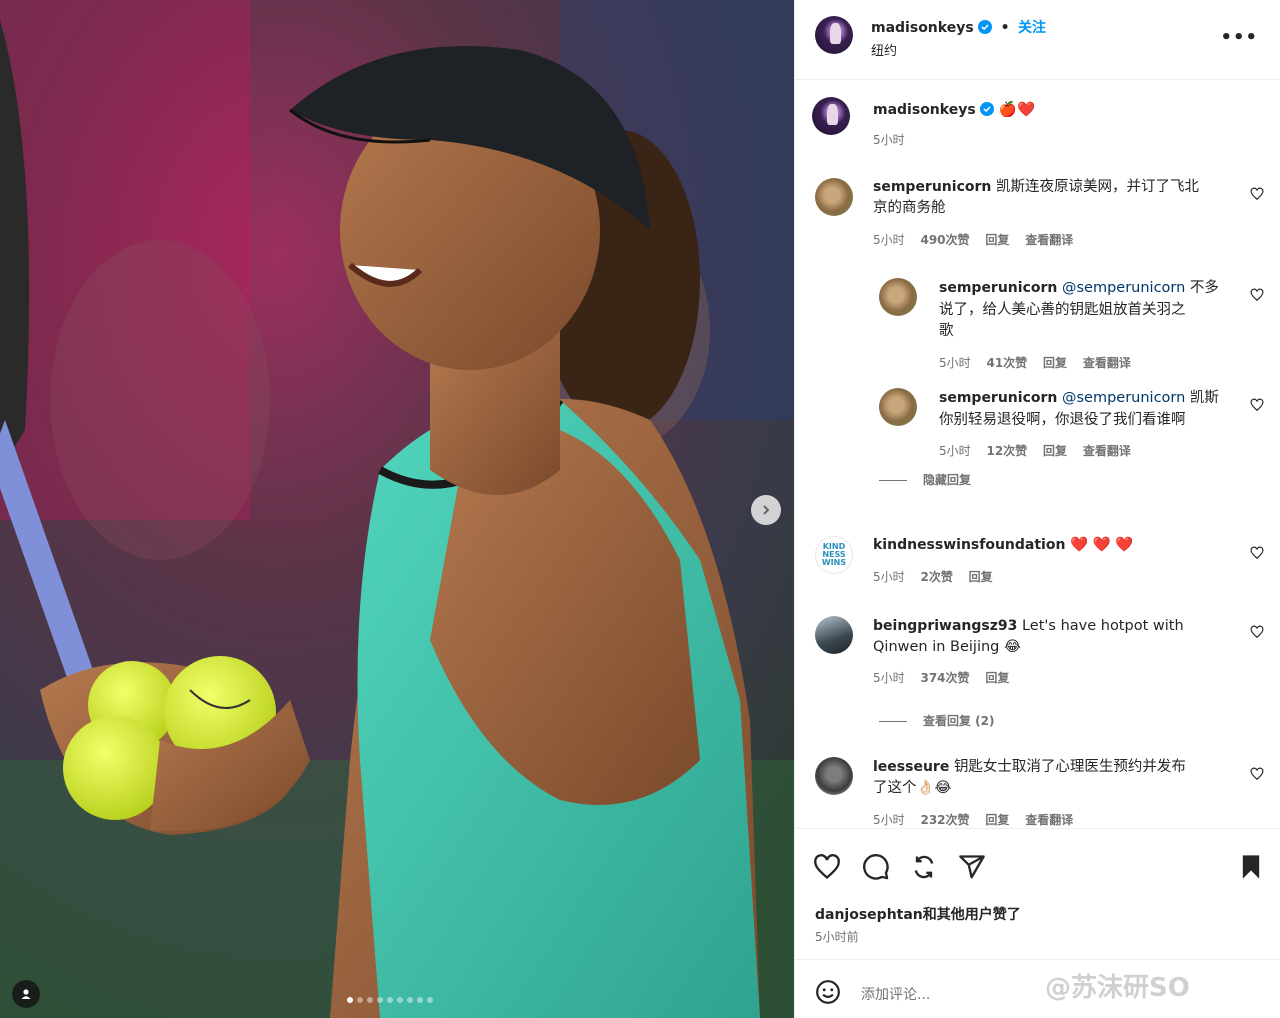  I want to click on comment-meta: 5小时 12次赞 回复 查看翻译, so click(1035, 450).